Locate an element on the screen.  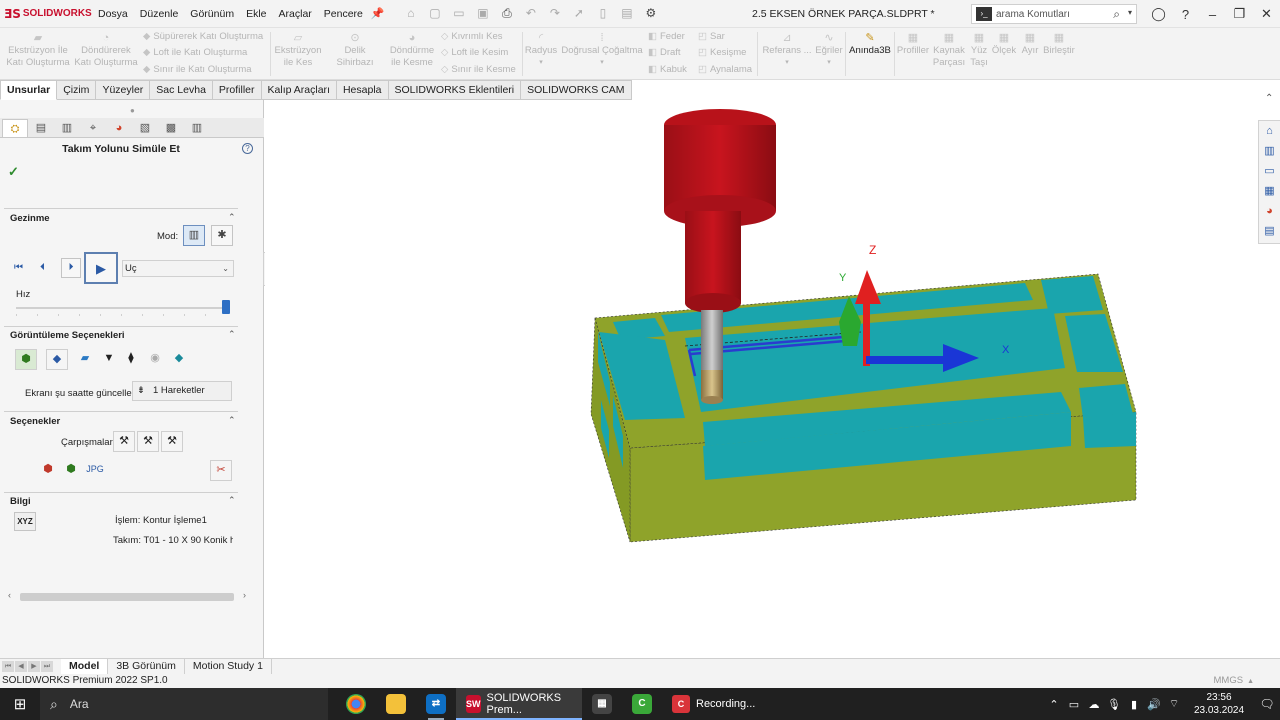
volume-icon: 🔊 is located at coordinates (1154, 704).